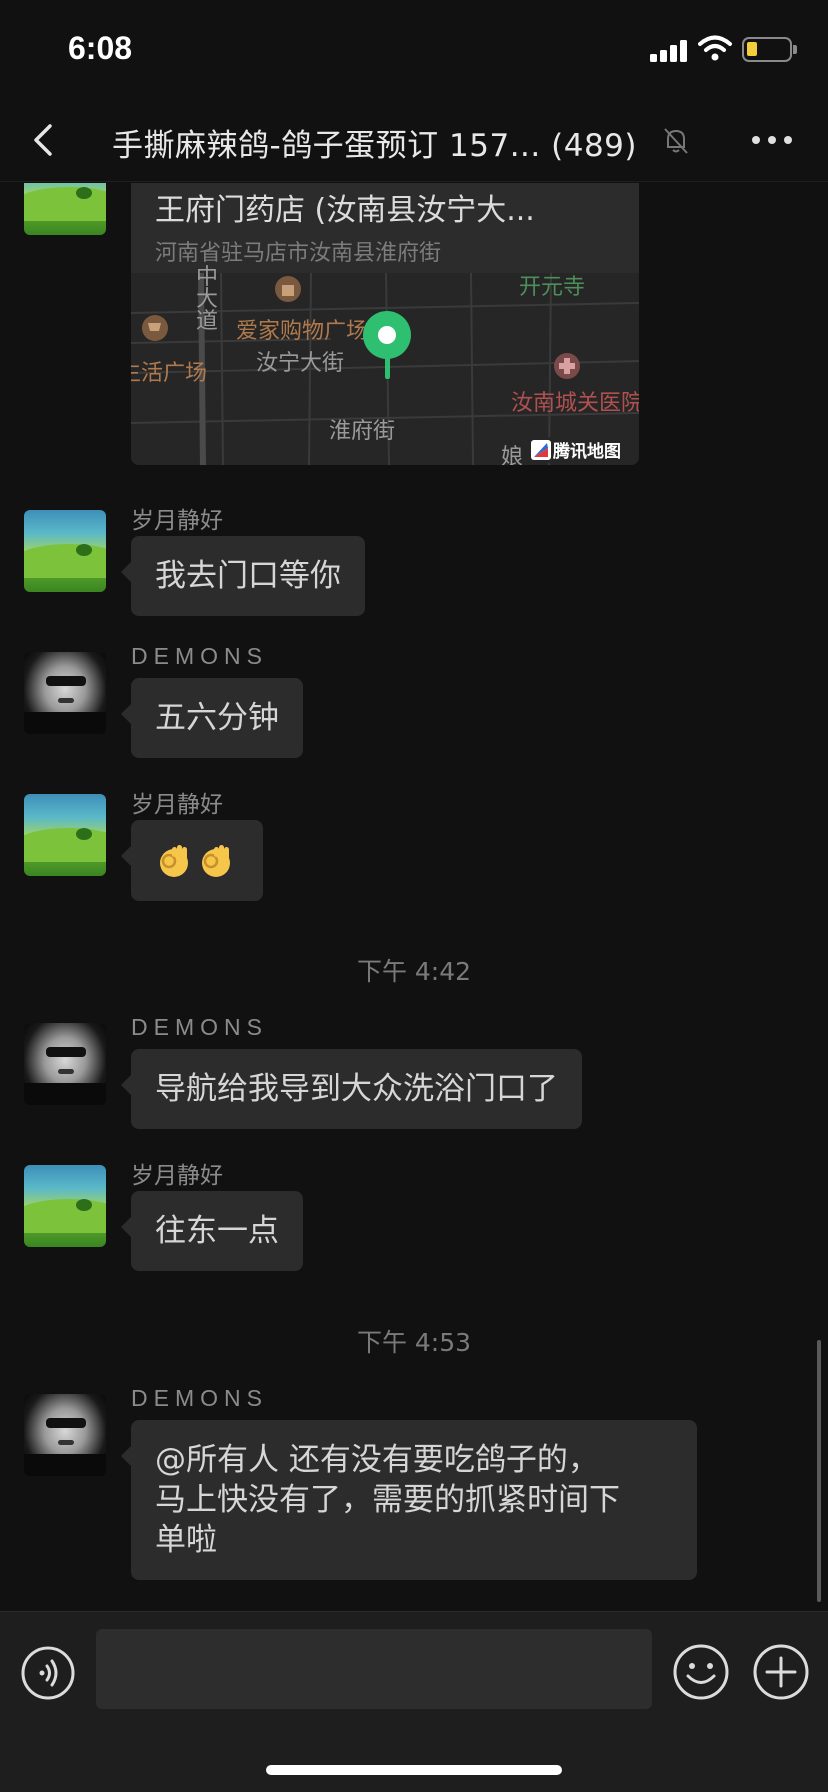 The image size is (828, 1792). I want to click on message-bubble: 五六分钟, so click(212, 718).